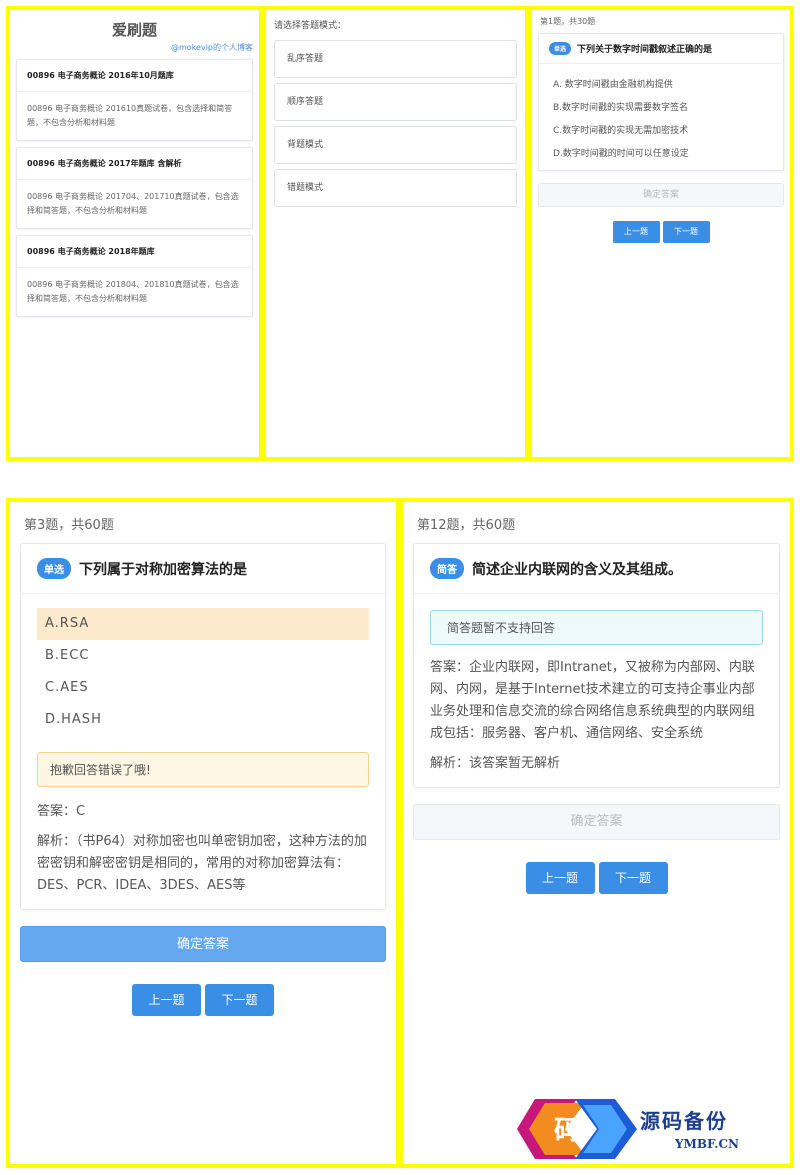 The height and width of the screenshot is (1175, 800). I want to click on wrong-answer-alert: 抱歉回答错误了哦!, so click(203, 769).